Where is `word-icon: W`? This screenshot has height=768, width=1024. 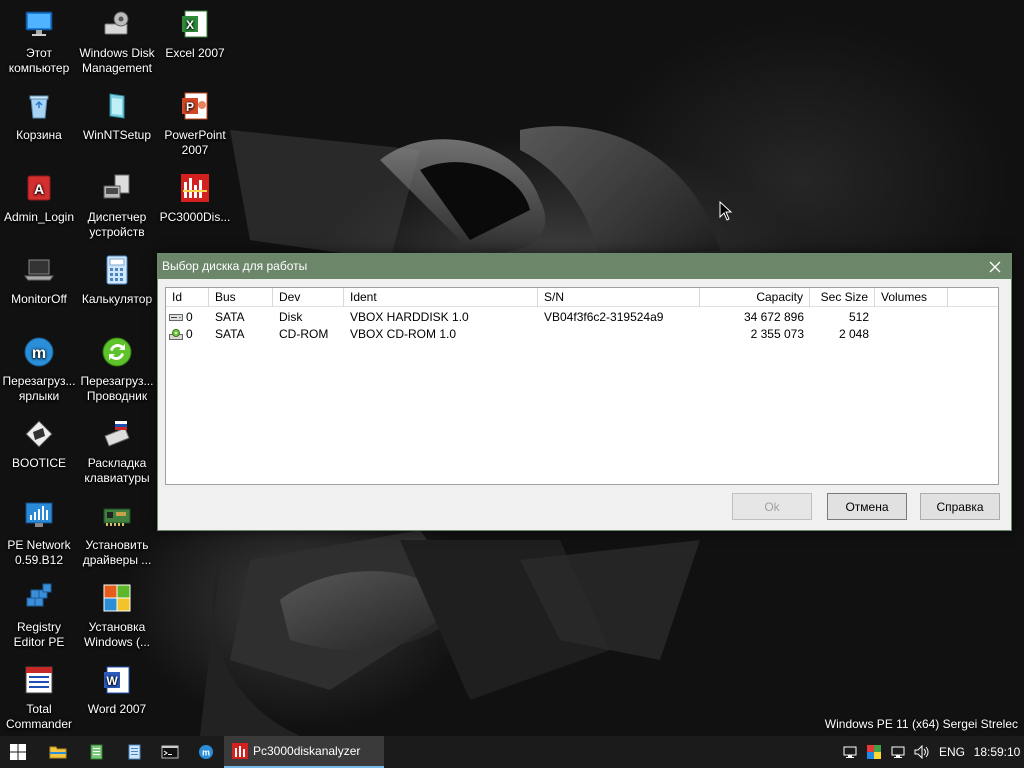
word-icon: W is located at coordinates (117, 680).